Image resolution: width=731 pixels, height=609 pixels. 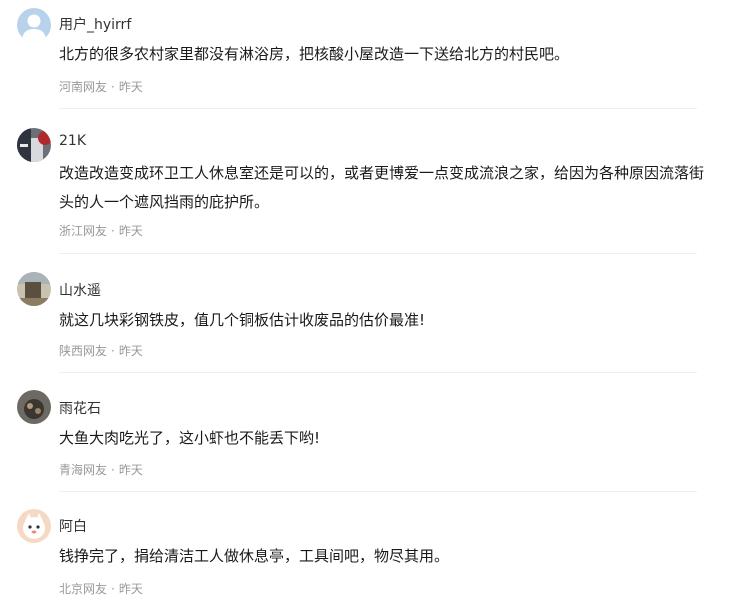 What do you see at coordinates (83, 351) in the screenshot?
I see `location-label: 陕西网友` at bounding box center [83, 351].